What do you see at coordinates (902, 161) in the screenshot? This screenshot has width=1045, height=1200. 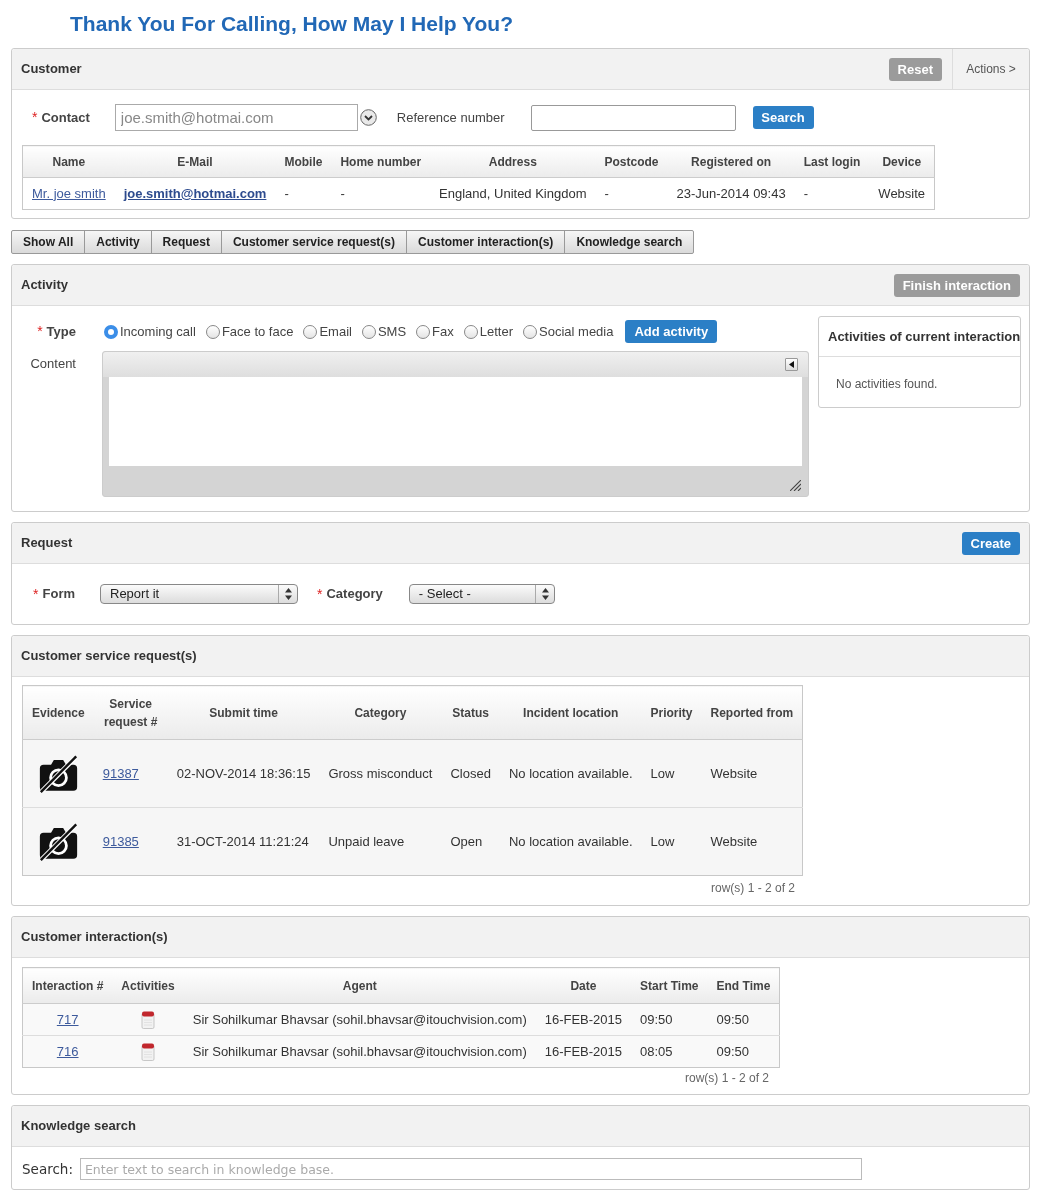 I see `column-header: Device` at bounding box center [902, 161].